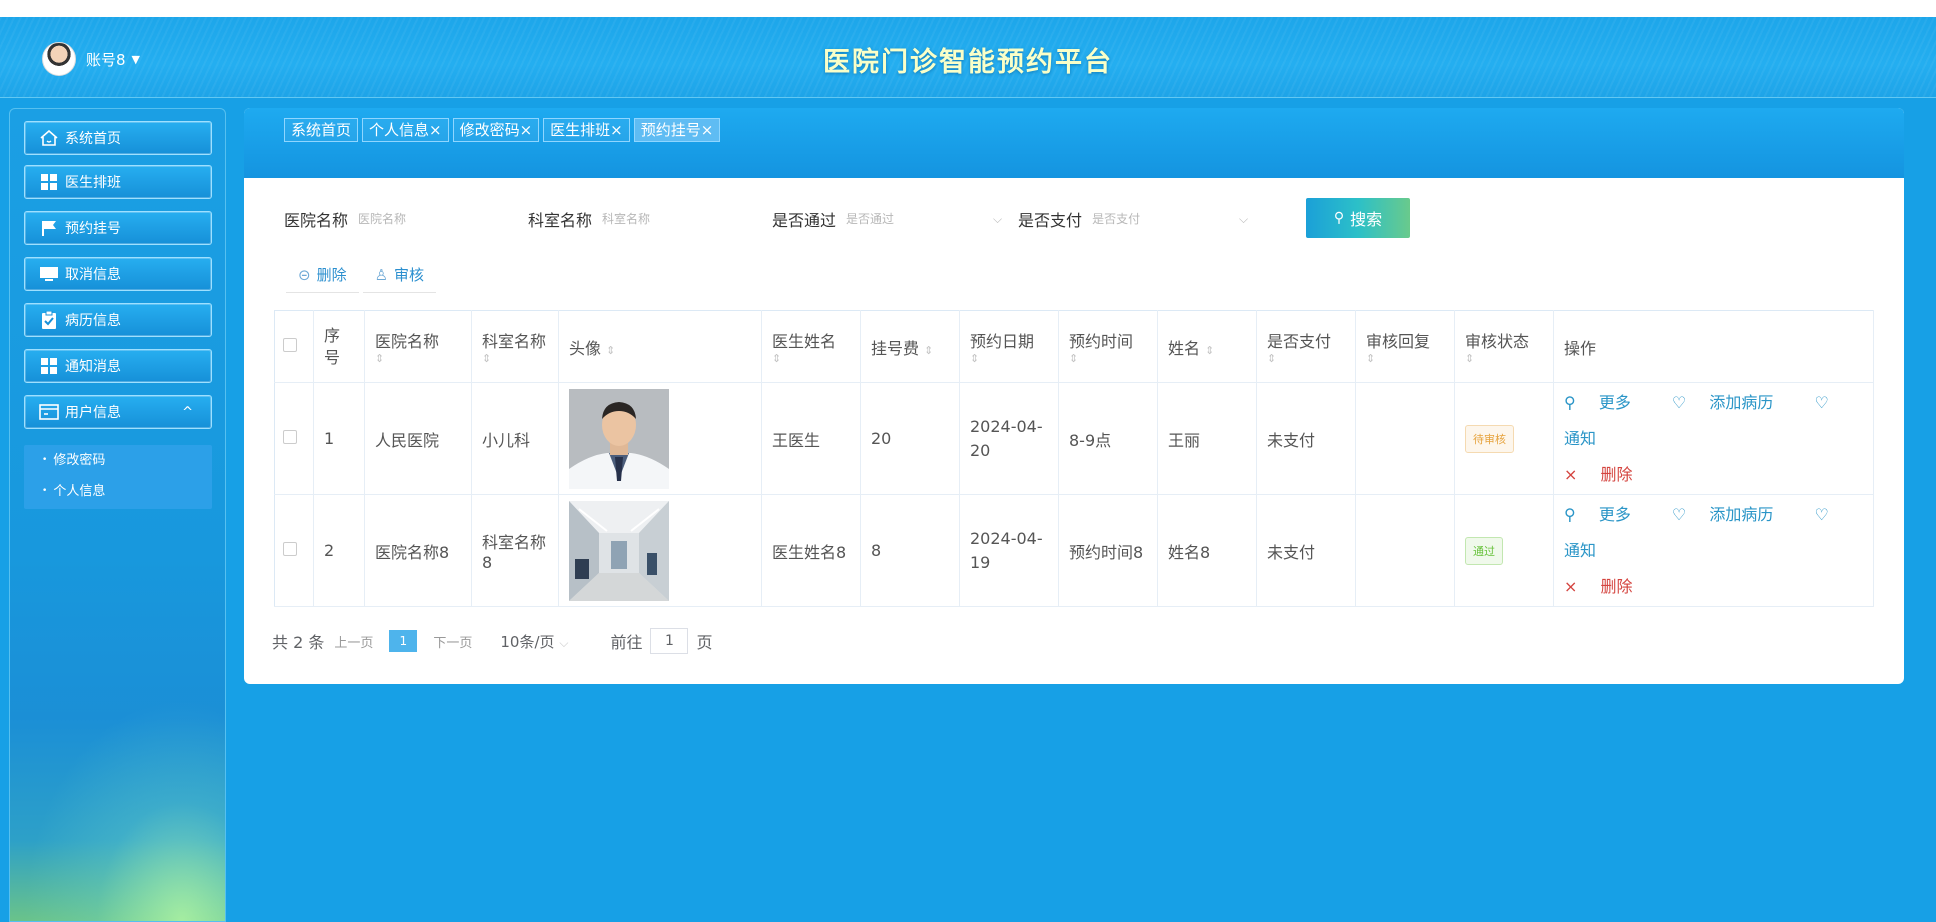 Image resolution: width=1936 pixels, height=922 pixels. Describe the element at coordinates (399, 275) in the screenshot. I see `audit-button: ♙ 审核` at that location.